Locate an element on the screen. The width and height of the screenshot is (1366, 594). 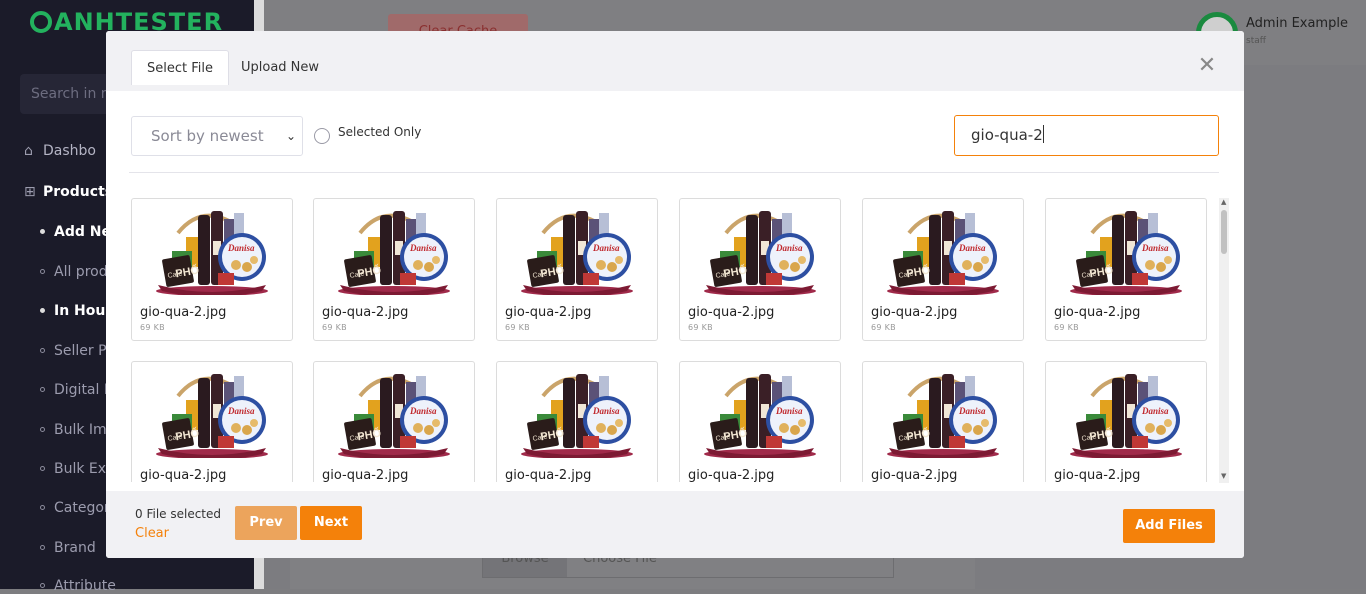
divider is located at coordinates (674, 172).